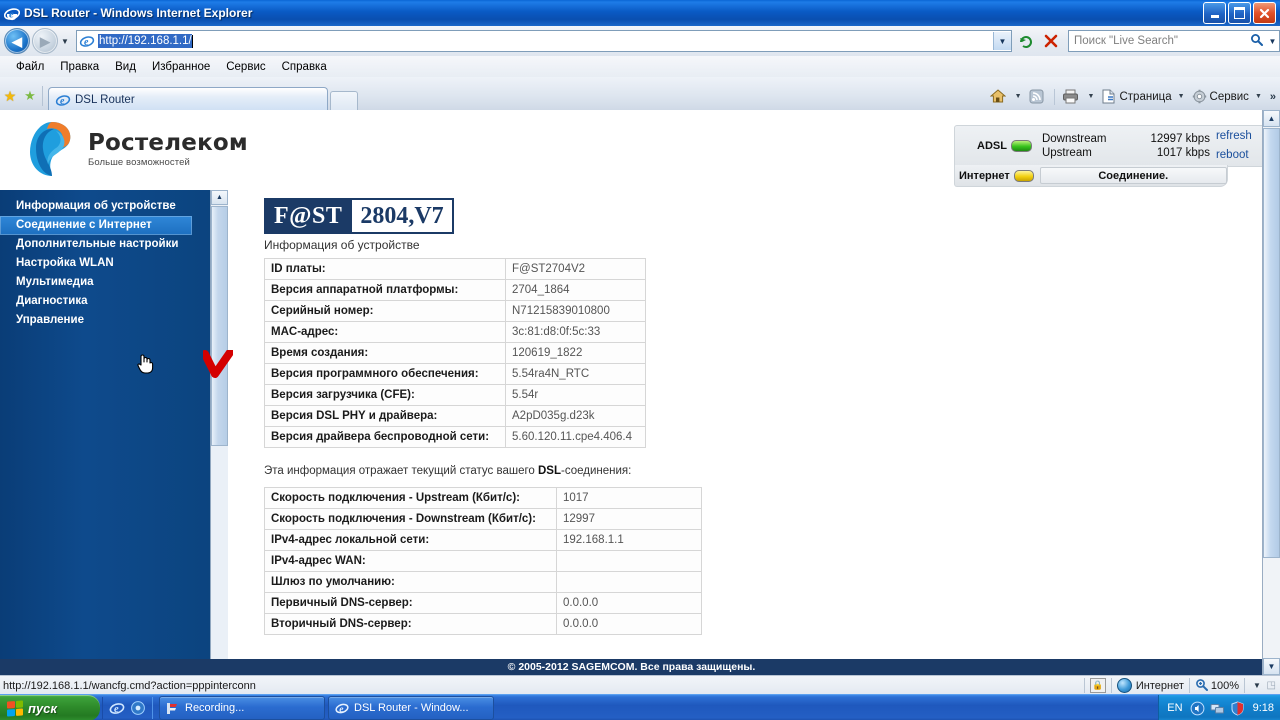 The height and width of the screenshot is (720, 1280). I want to click on tab-dsl-router: e DSL Router, so click(188, 99).